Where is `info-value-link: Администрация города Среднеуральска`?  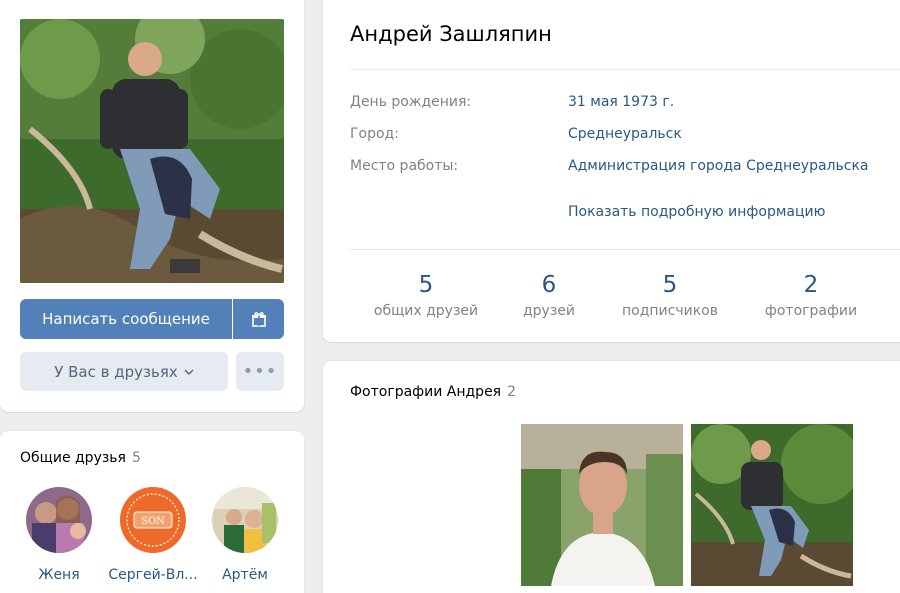
info-value-link: Администрация города Среднеуральска is located at coordinates (718, 166).